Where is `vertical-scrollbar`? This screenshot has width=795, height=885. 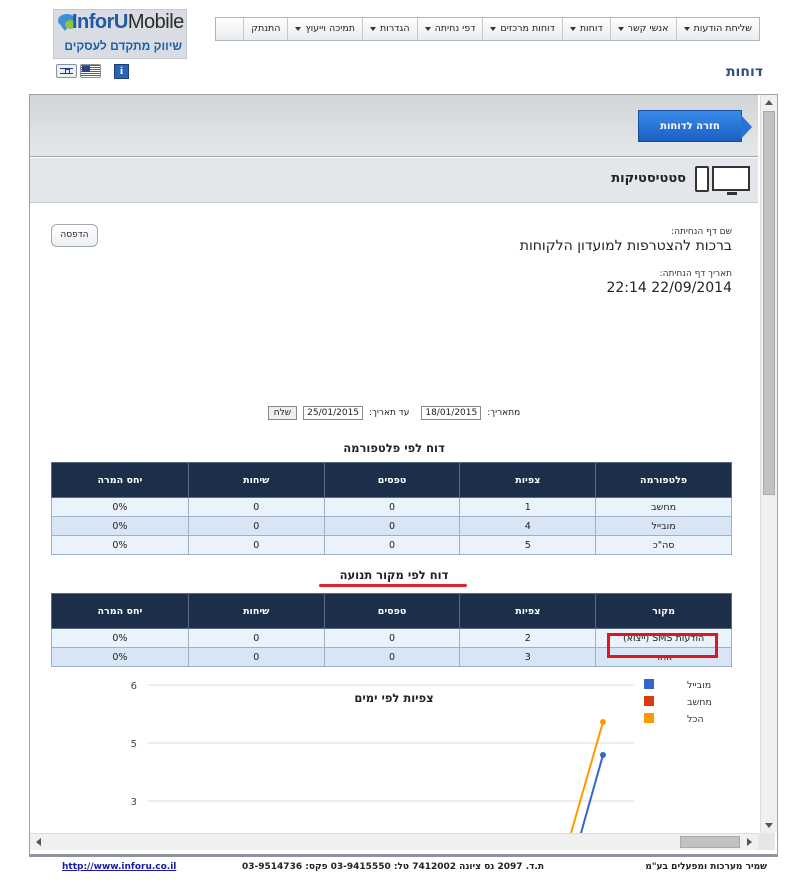 vertical-scrollbar is located at coordinates (768, 464).